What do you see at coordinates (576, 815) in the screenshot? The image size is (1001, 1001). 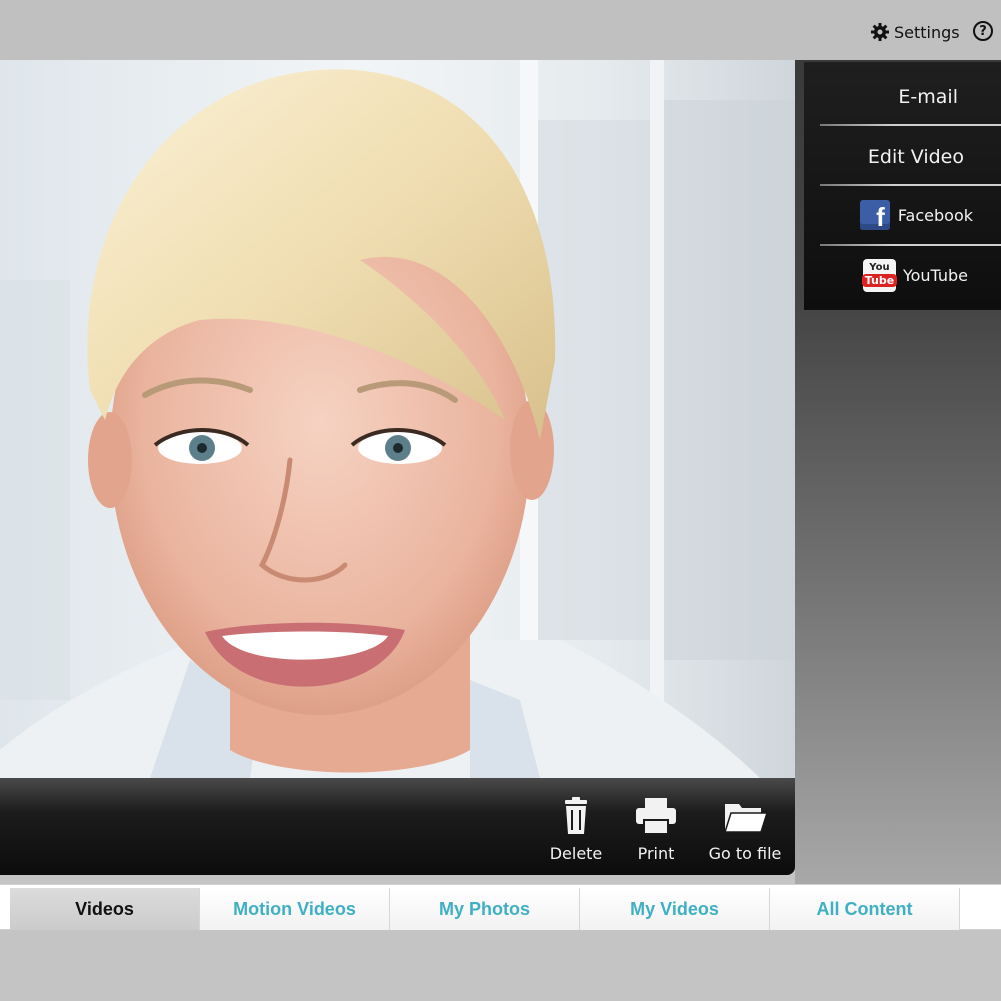 I see `trash-icon` at bounding box center [576, 815].